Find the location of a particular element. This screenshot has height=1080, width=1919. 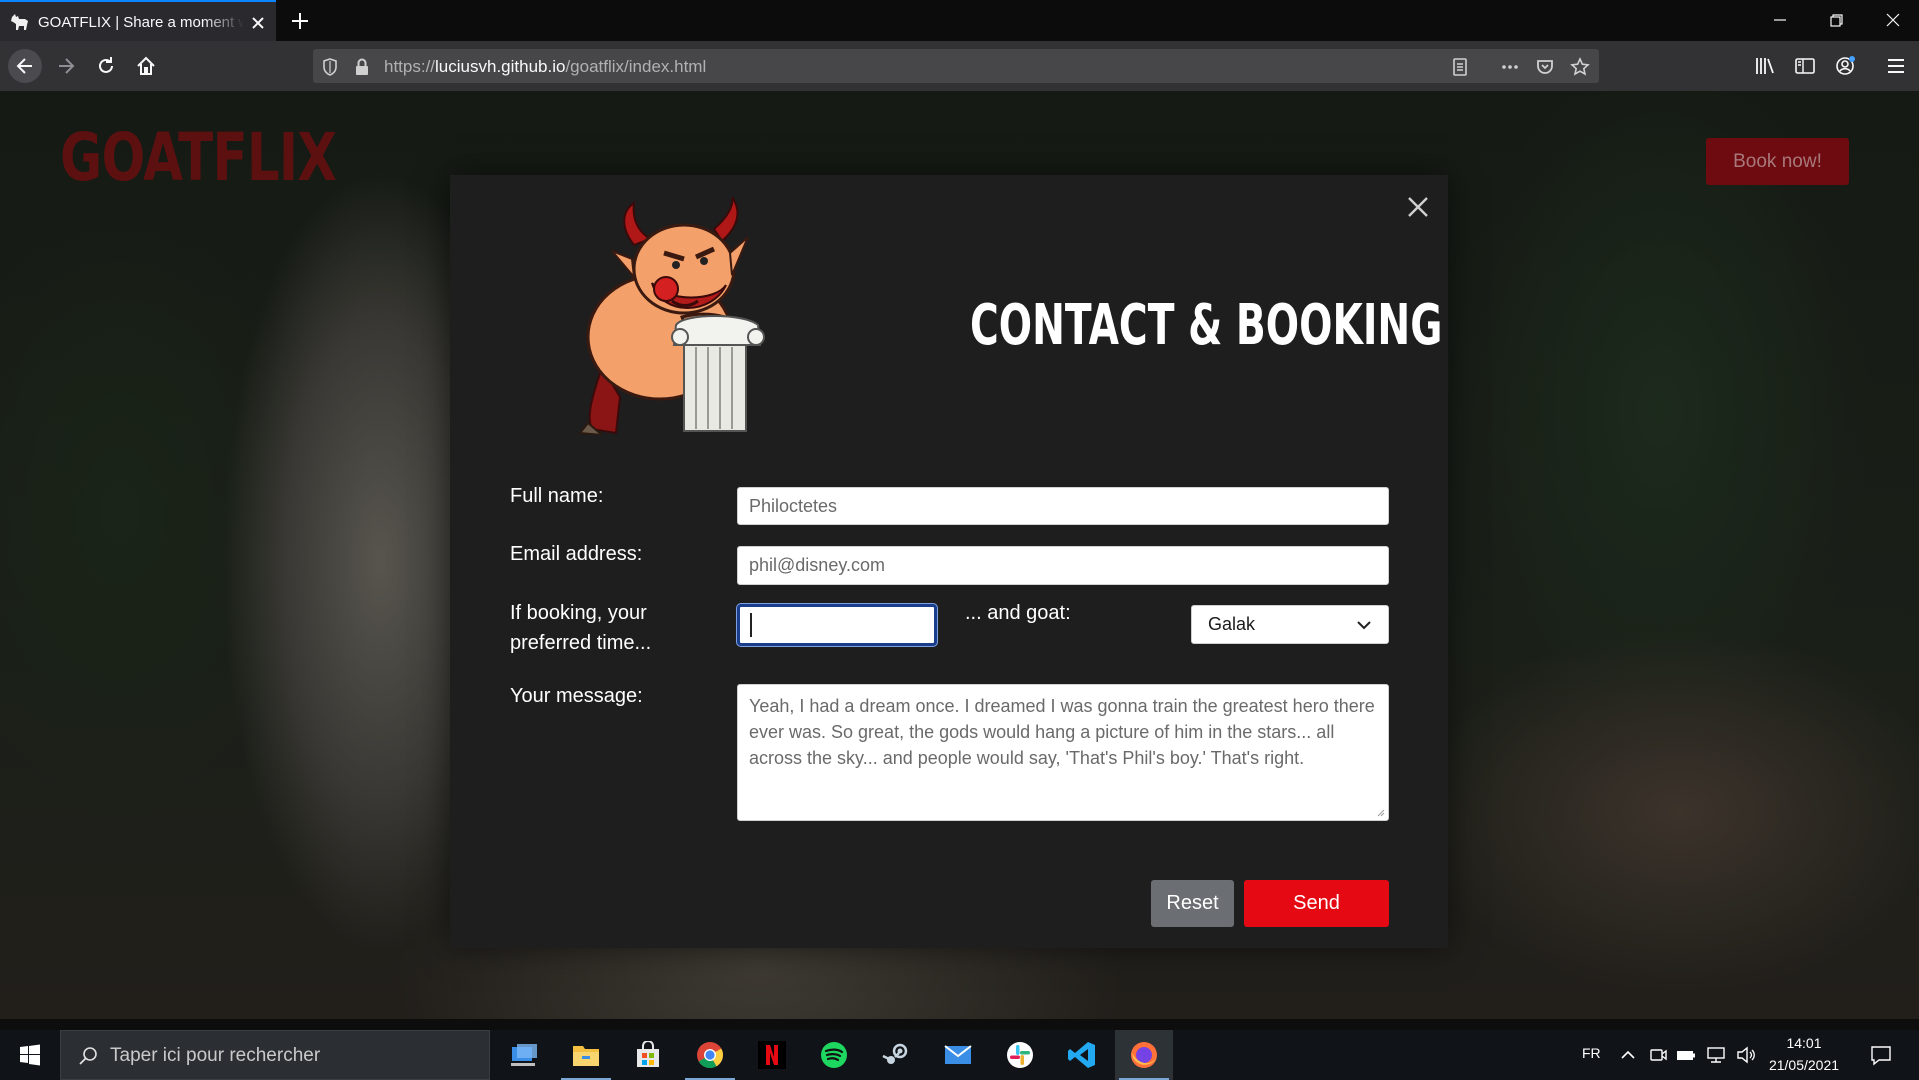

close-tab-icon is located at coordinates (258, 23).